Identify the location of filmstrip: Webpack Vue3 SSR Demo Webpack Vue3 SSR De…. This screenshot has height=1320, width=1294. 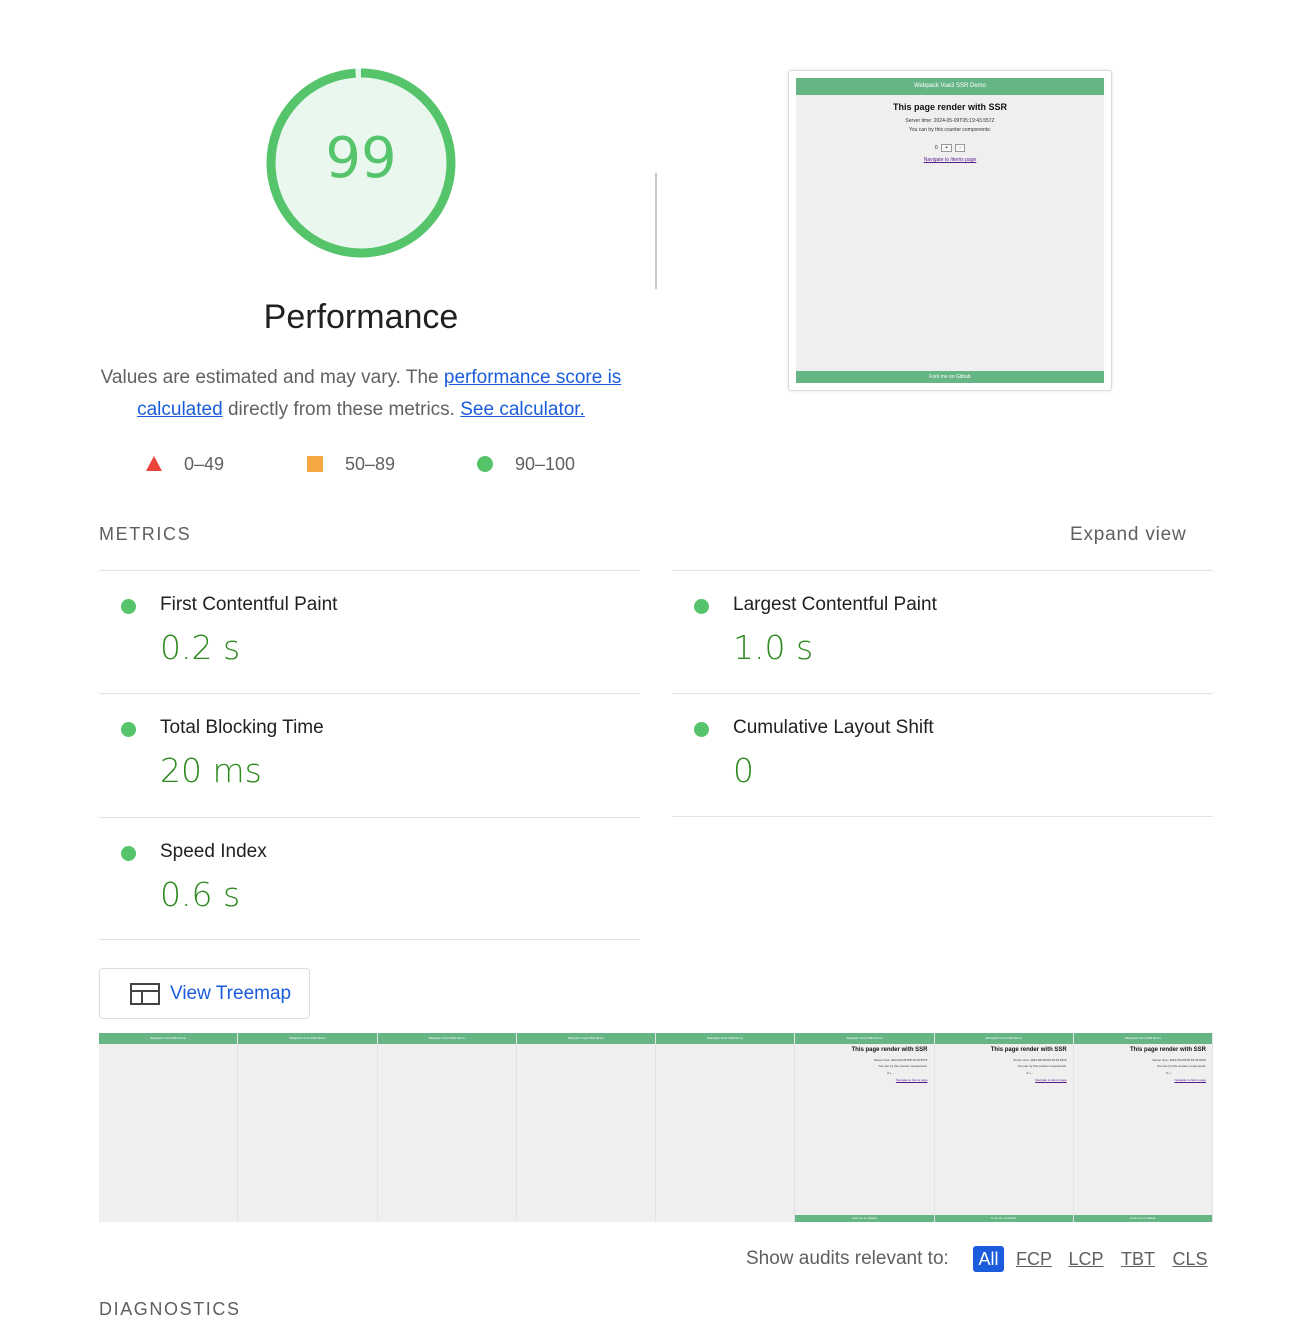
(656, 1127).